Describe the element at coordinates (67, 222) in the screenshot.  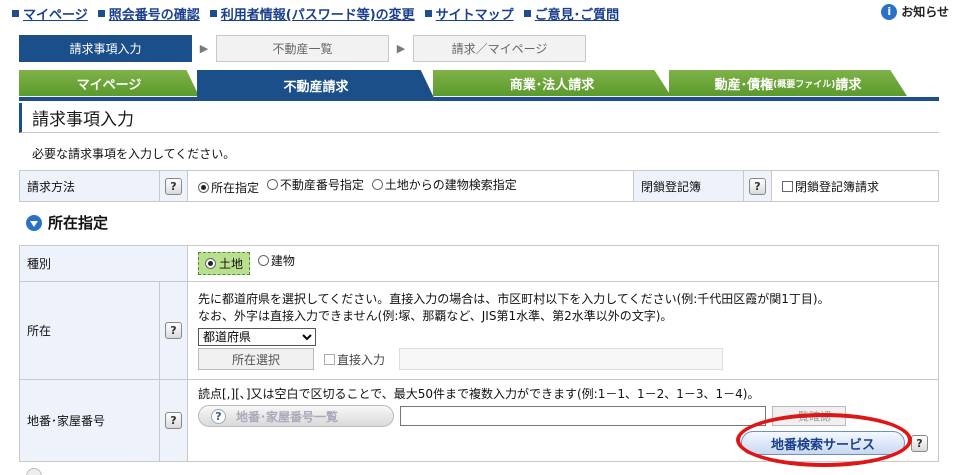
I see `section-heading: 所在指定` at that location.